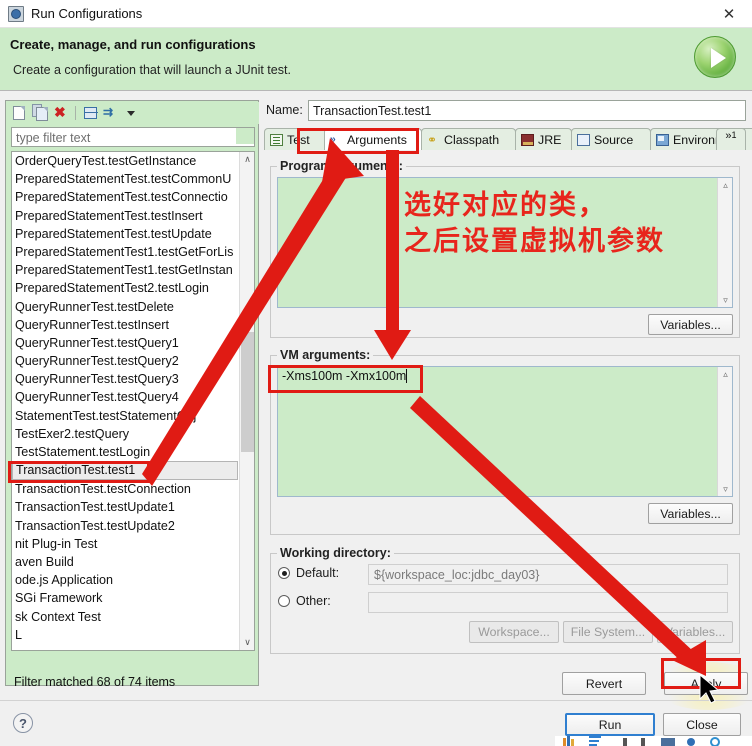 Image resolution: width=752 pixels, height=746 pixels. Describe the element at coordinates (125, 361) in the screenshot. I see `list-item: QueryRunnerTest.testQuery2` at that location.